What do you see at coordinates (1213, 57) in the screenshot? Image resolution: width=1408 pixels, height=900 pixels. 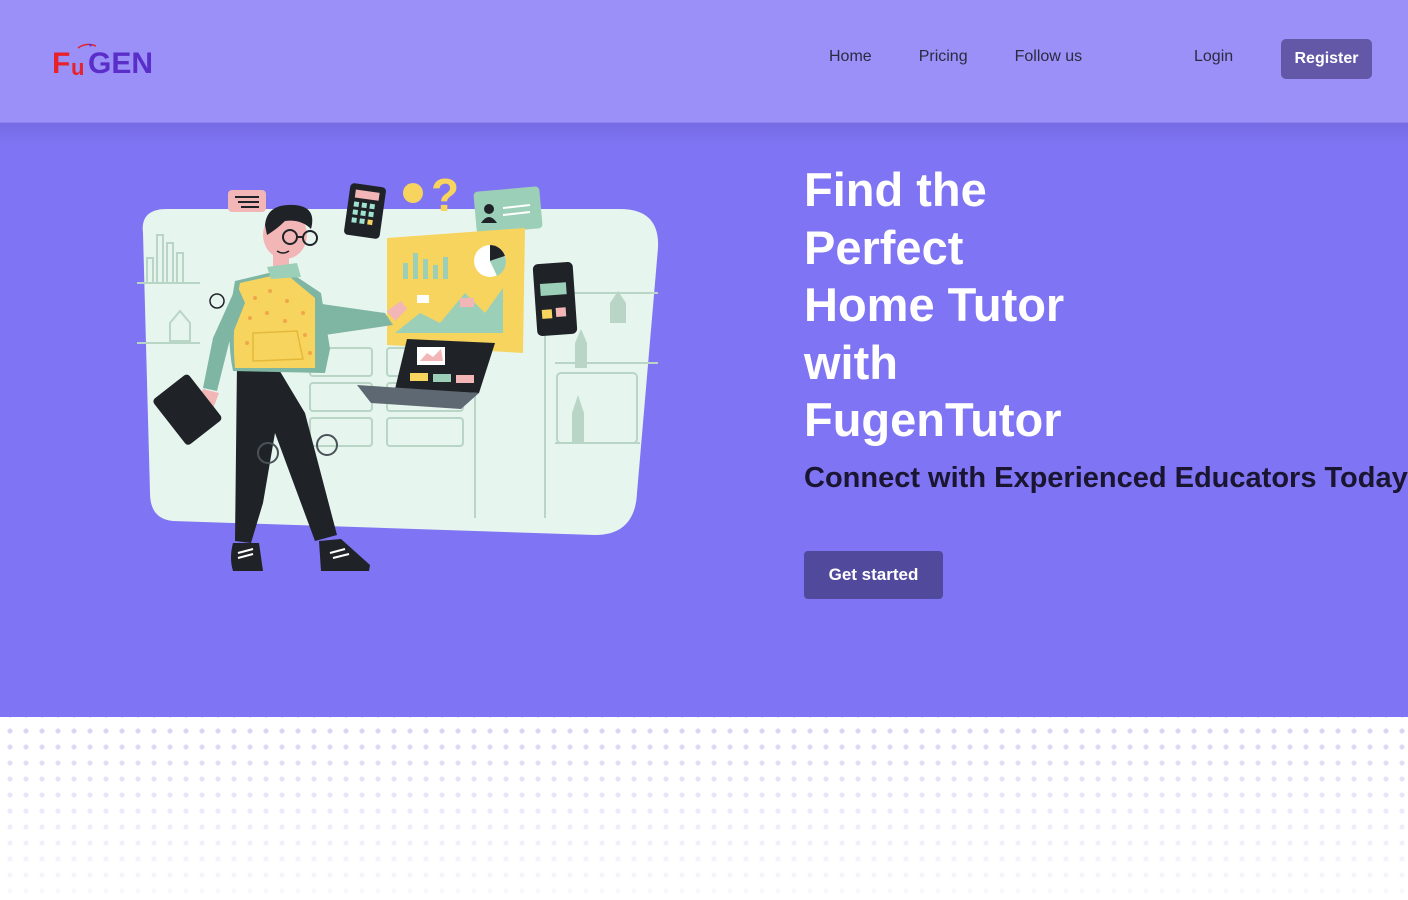 I see `login-link: Login` at bounding box center [1213, 57].